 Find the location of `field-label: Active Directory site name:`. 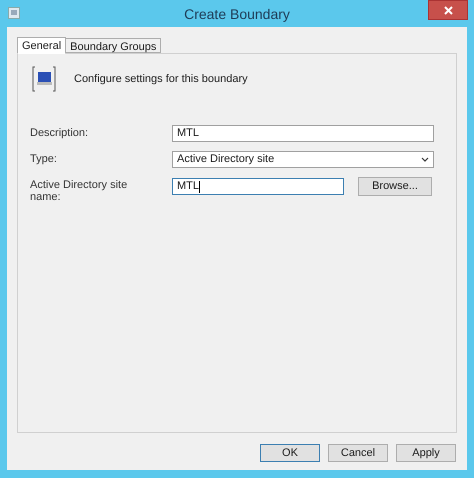

field-label: Active Directory site name: is located at coordinates (79, 190).